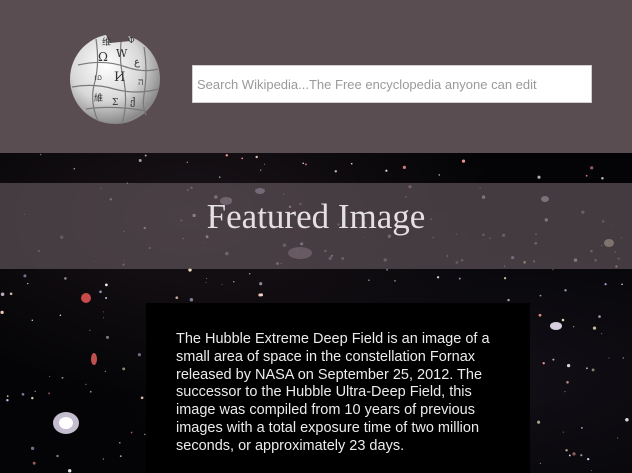  I want to click on svg-text: ქ, so click(132, 102).